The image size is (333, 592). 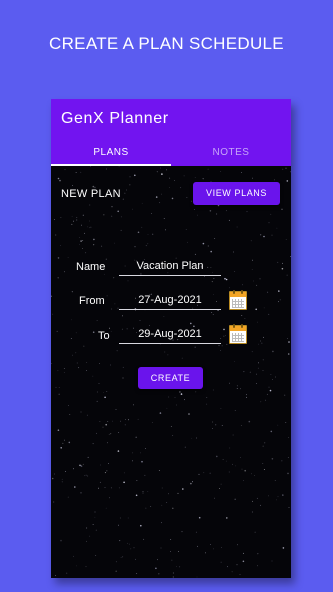 I want to click on to-date-field: 29-Aug-2021, so click(x=170, y=336).